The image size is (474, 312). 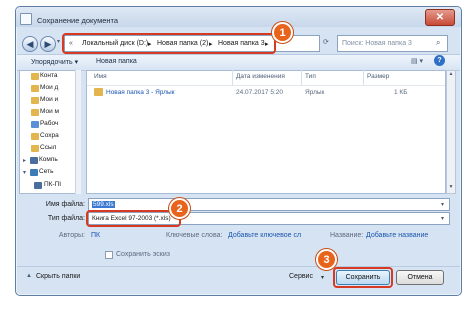 What do you see at coordinates (140, 92) in the screenshot?
I see `file-name: Новая папка 3 - Ярлык` at bounding box center [140, 92].